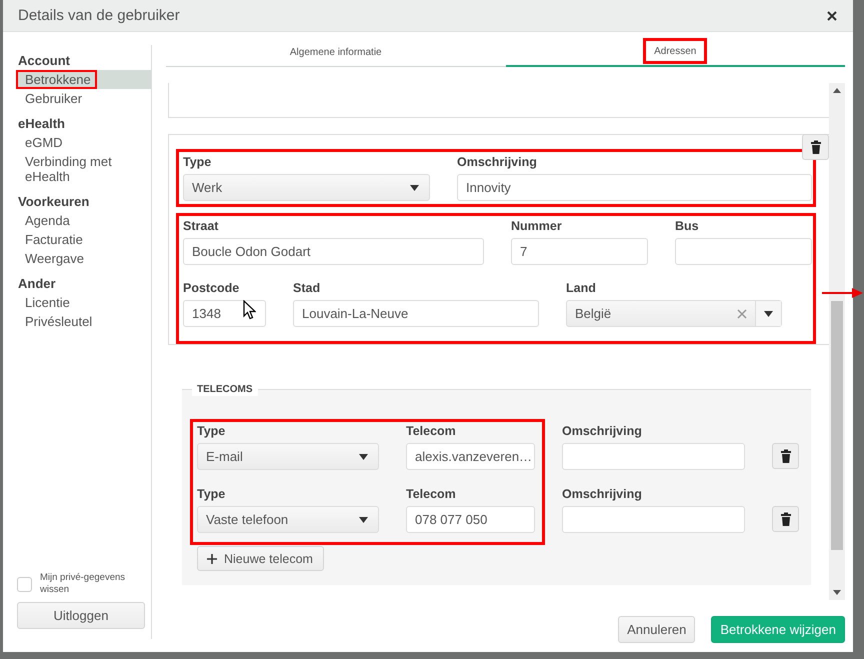 This screenshot has height=659, width=864. I want to click on sidebar-item: Licentie, so click(83, 302).